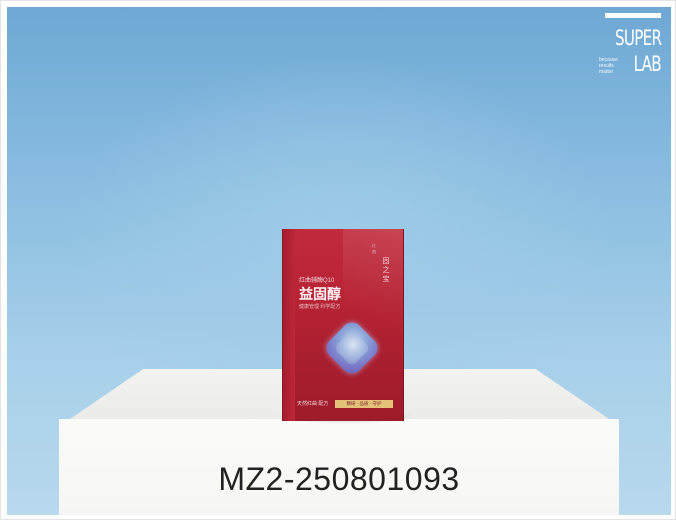  I want to click on product-gem-icon, so click(352, 348).